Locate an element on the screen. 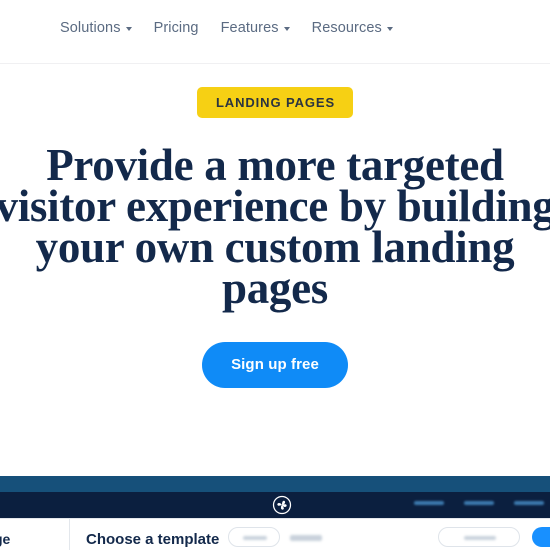 The height and width of the screenshot is (550, 550). nav-item-resources: Resources is located at coordinates (352, 28).